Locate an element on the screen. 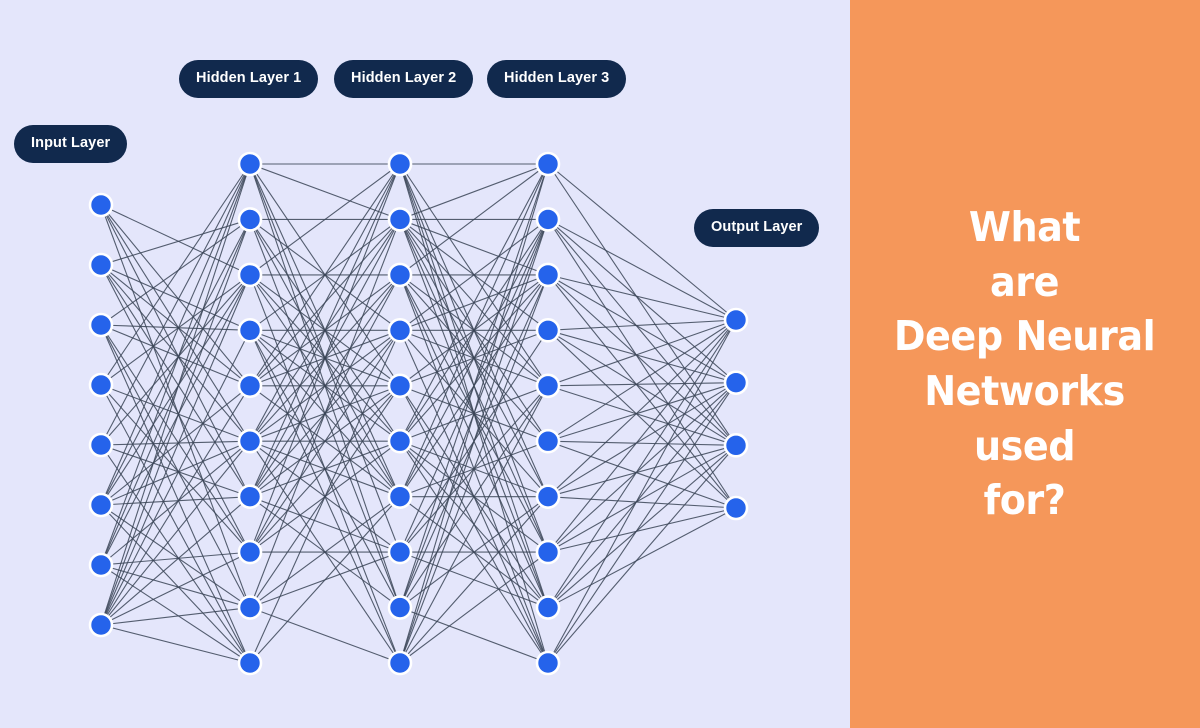  question-line-4: Networks is located at coordinates (1025, 391).